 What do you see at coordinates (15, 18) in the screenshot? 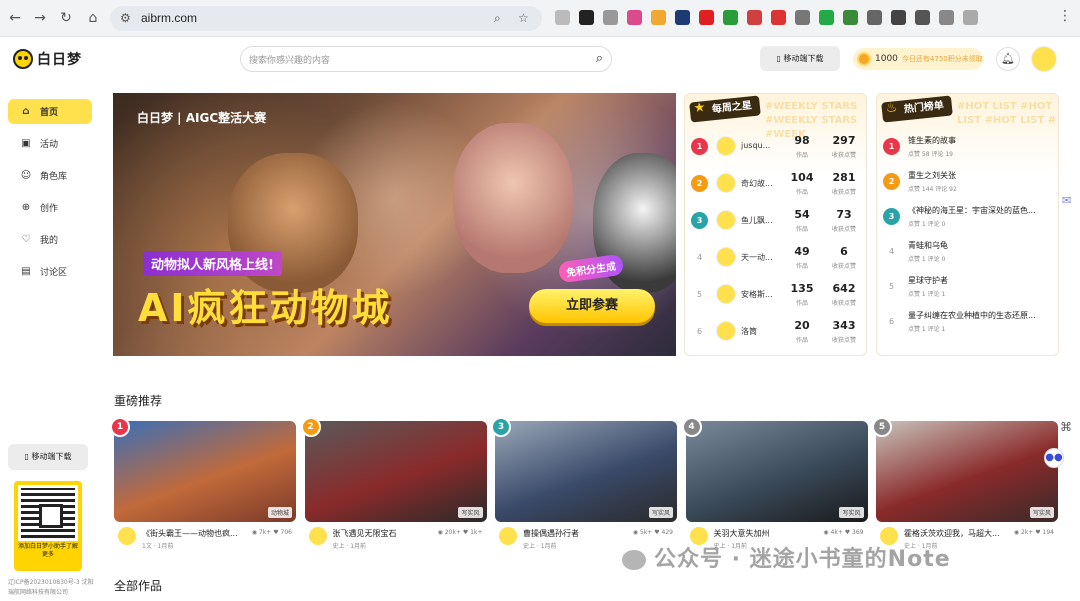
I see `back-icon: ←` at bounding box center [15, 18].